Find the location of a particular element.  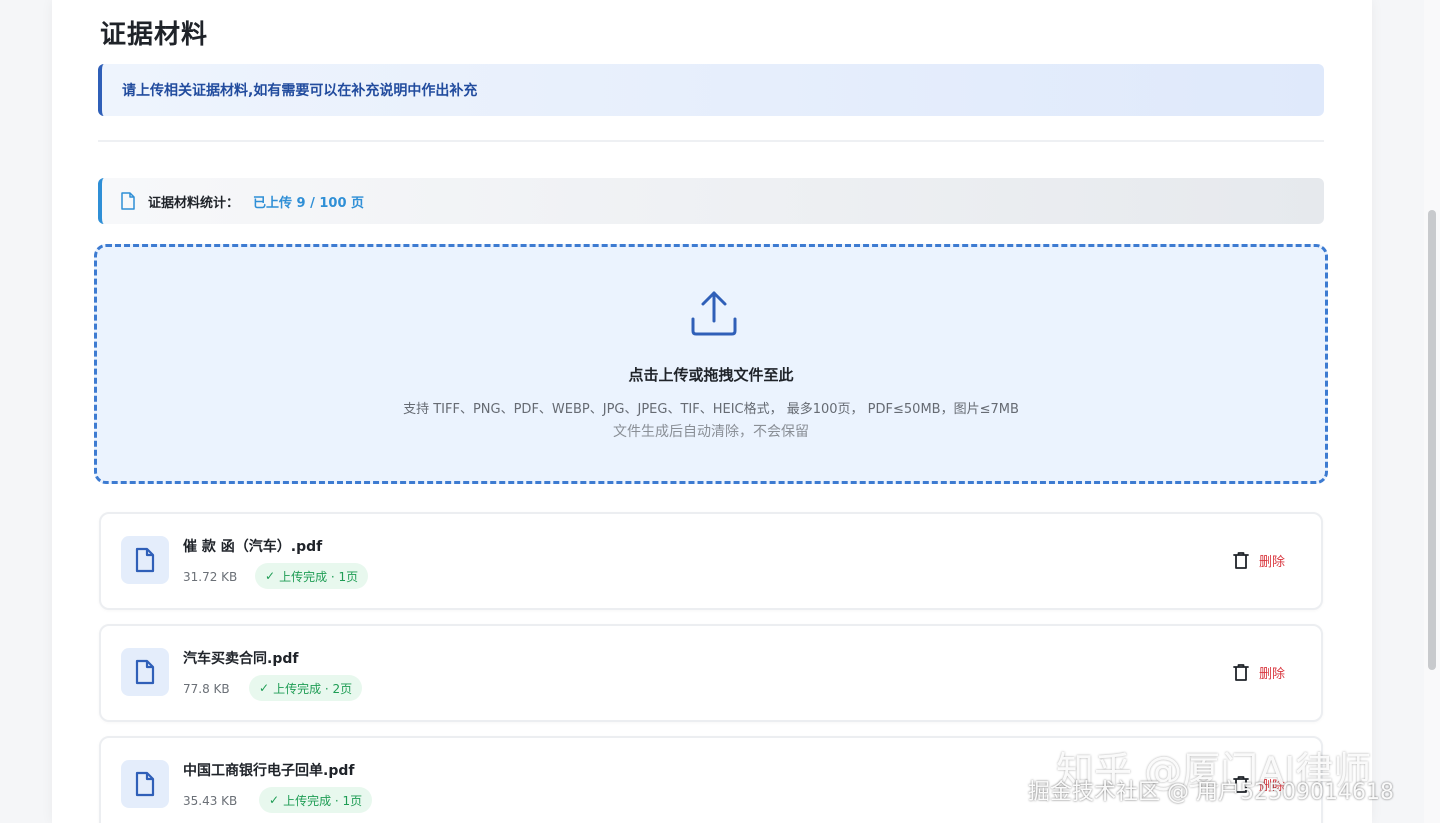

file-size: 35.43 KB is located at coordinates (210, 801).